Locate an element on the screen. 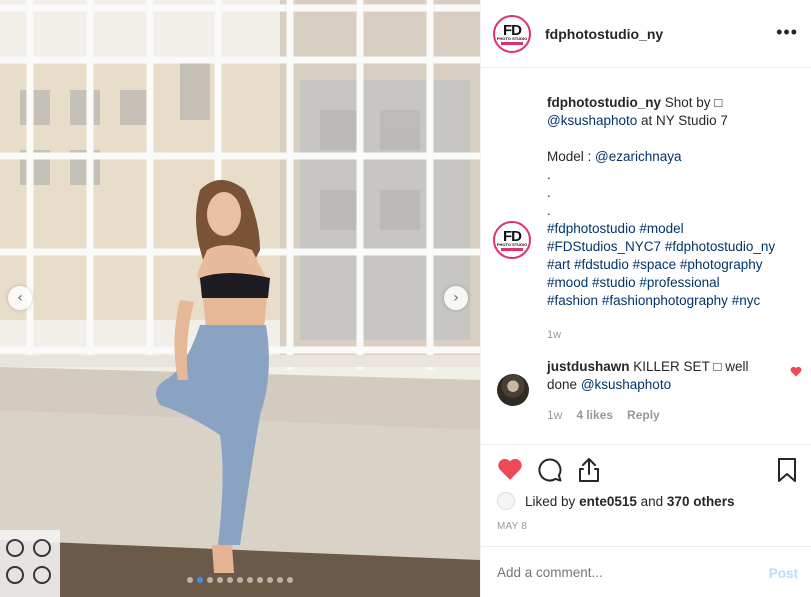 This screenshot has height=597, width=811. caption-line-model: Model : @ezarichnaya is located at coordinates (672, 157).